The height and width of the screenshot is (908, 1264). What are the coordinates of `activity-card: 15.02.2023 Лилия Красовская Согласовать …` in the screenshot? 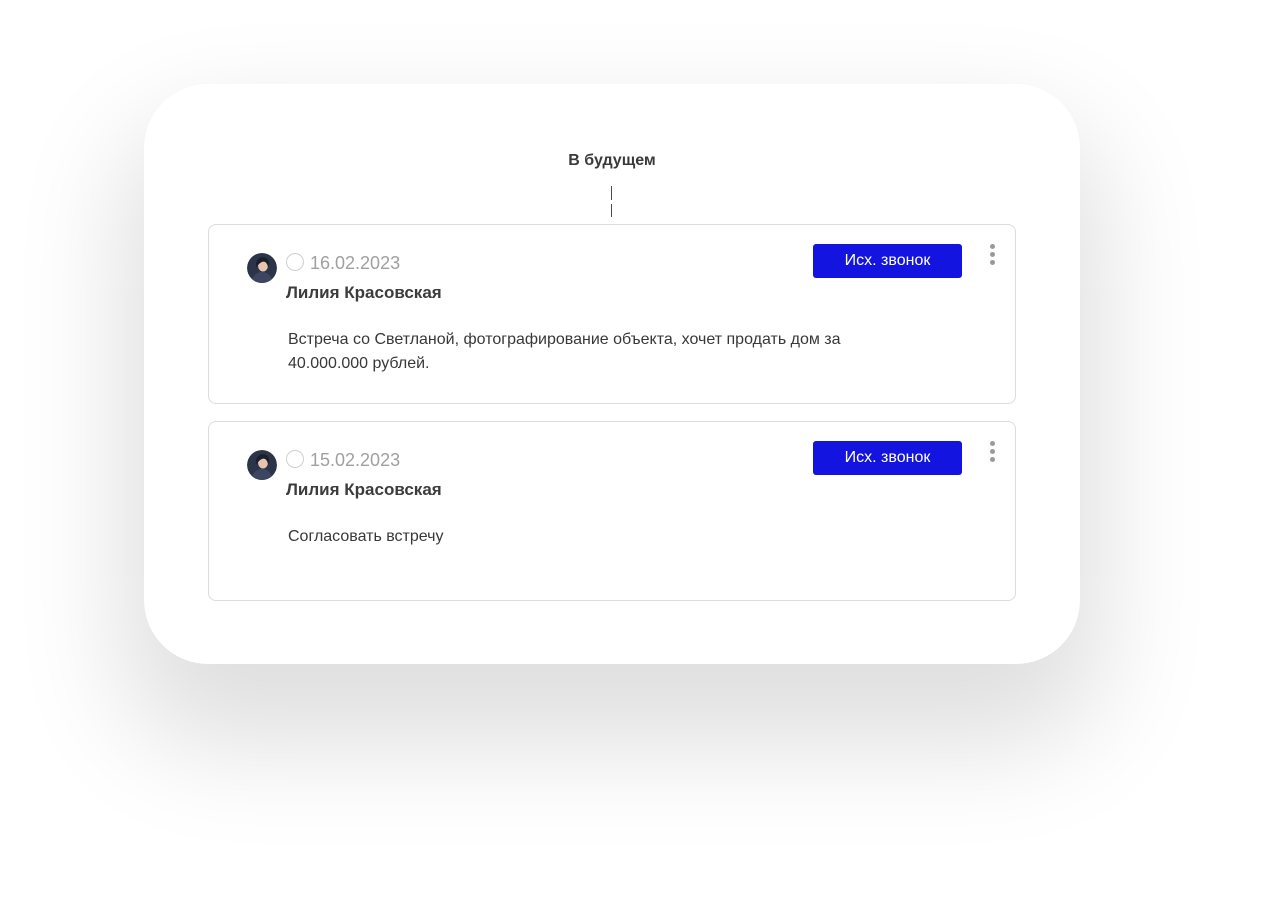 It's located at (612, 511).